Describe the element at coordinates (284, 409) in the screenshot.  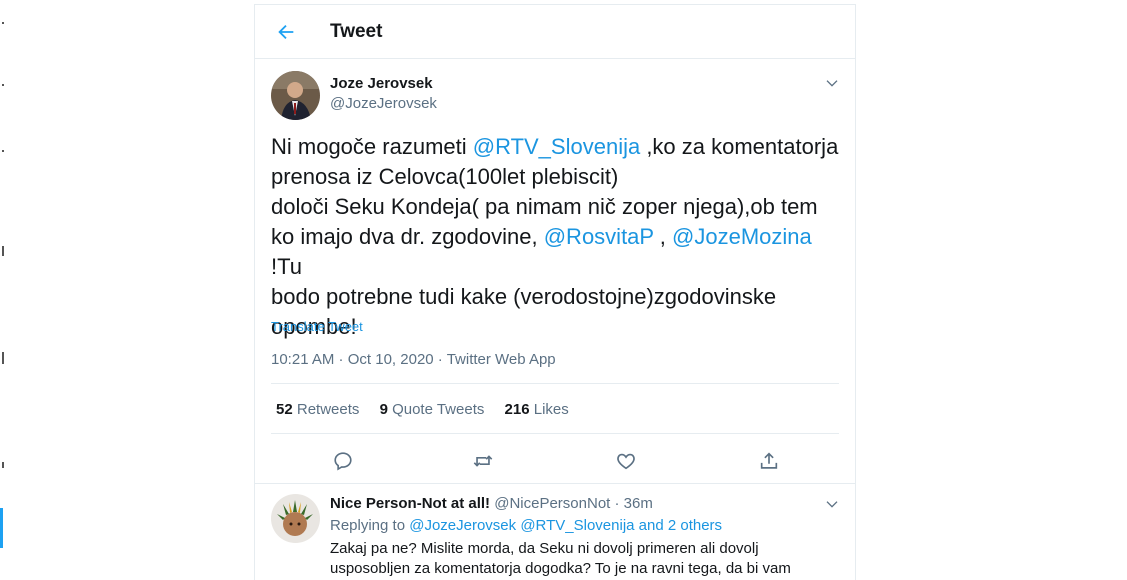
I see `retweets-count: 52` at that location.